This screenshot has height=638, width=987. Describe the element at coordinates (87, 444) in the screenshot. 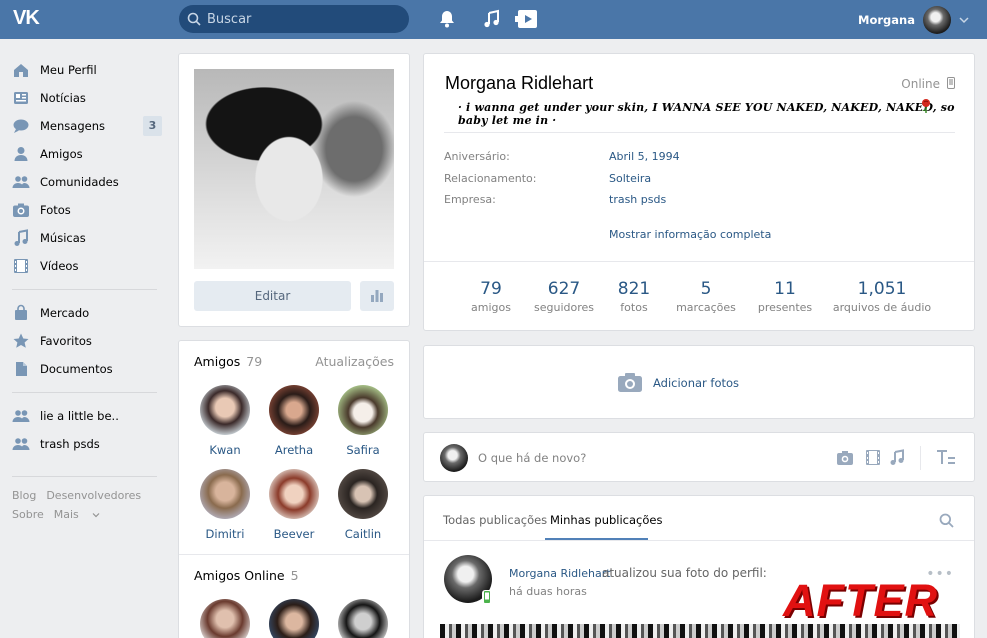

I see `nav-item-group-2: trash psds` at that location.